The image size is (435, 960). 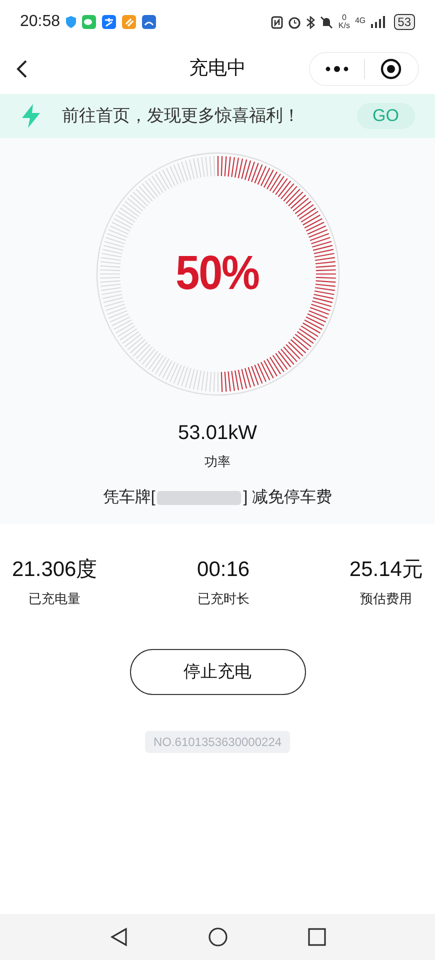 What do you see at coordinates (404, 22) in the screenshot?
I see `battery-indicator: 53` at bounding box center [404, 22].